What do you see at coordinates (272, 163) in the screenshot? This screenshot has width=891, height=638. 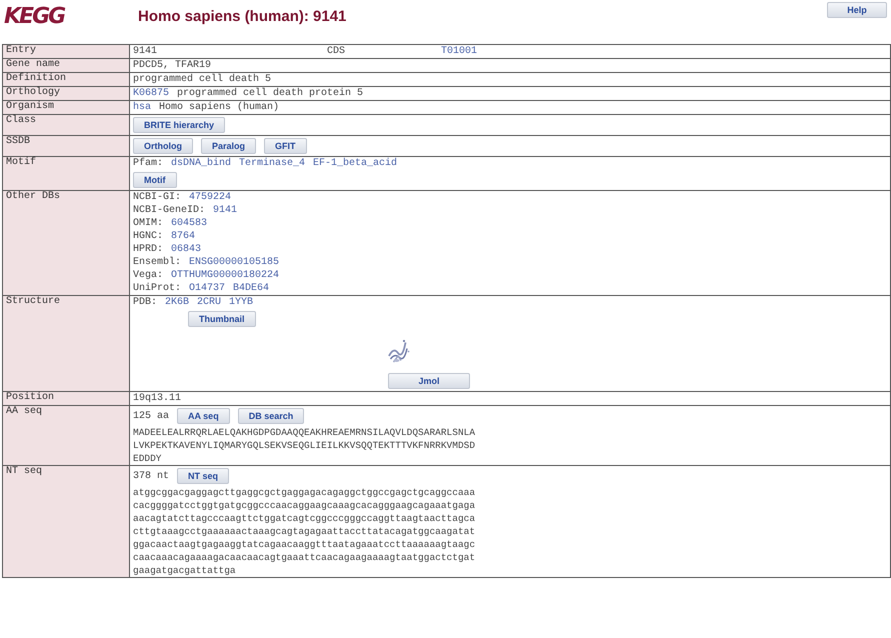 I see `db-link: Terminase_4` at bounding box center [272, 163].